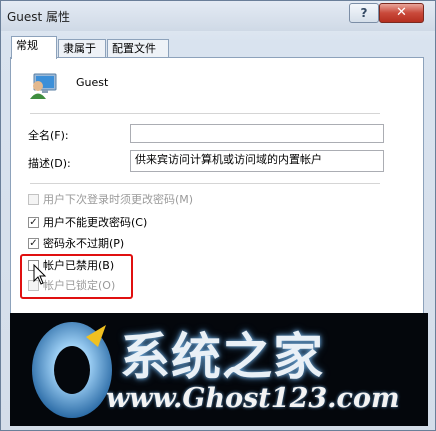 This screenshot has width=436, height=431. Describe the element at coordinates (82, 48) in the screenshot. I see `tab-member-of: 隶属于` at that location.